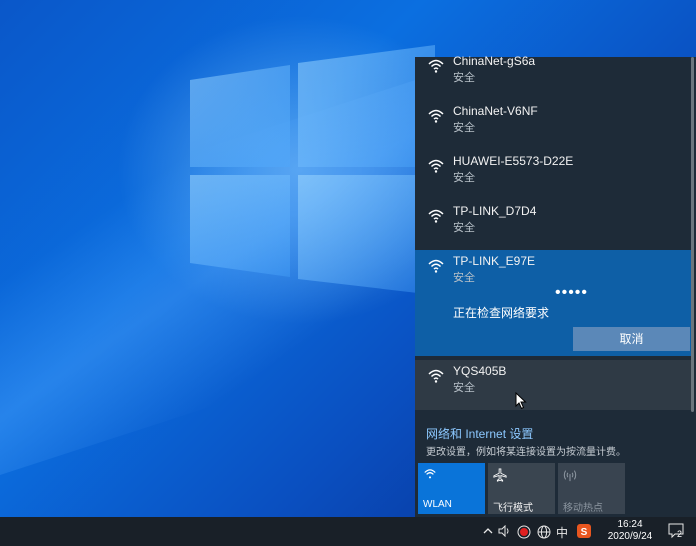 This screenshot has width=696, height=546. What do you see at coordinates (500, 475) in the screenshot?
I see `airplane-icon` at bounding box center [500, 475].